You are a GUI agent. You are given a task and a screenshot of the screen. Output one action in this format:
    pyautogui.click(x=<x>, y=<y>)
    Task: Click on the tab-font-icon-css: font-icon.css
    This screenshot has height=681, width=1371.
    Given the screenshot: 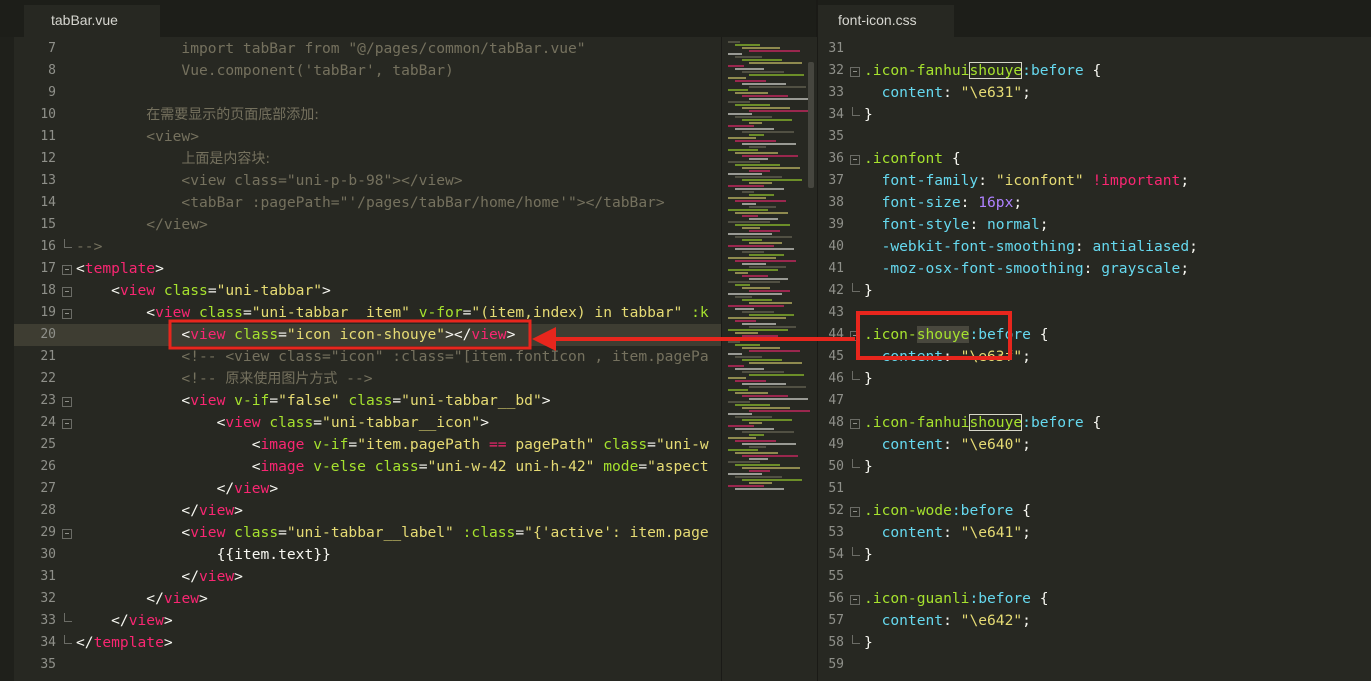 What is the action you would take?
    pyautogui.click(x=886, y=21)
    